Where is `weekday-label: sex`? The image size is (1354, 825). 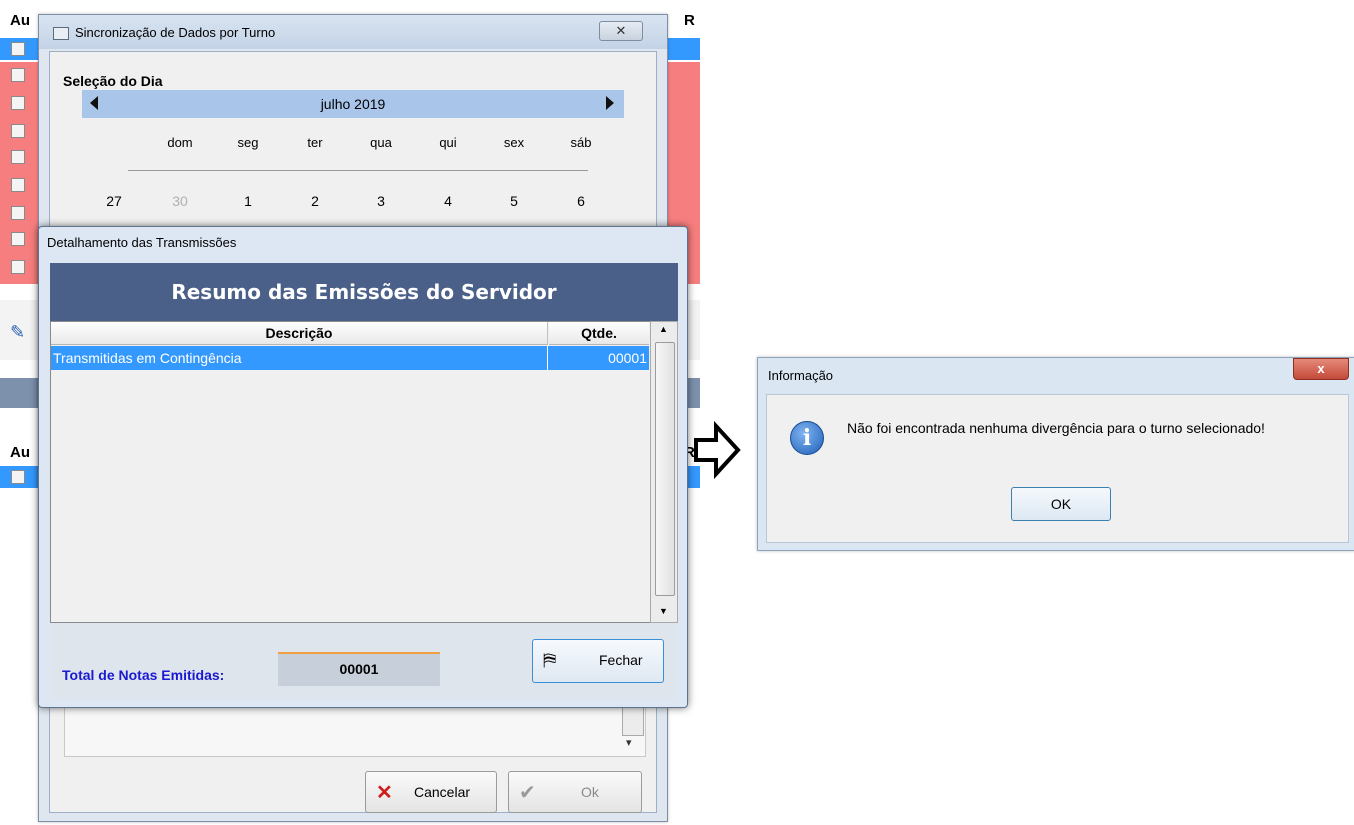
weekday-label: sex is located at coordinates (514, 142).